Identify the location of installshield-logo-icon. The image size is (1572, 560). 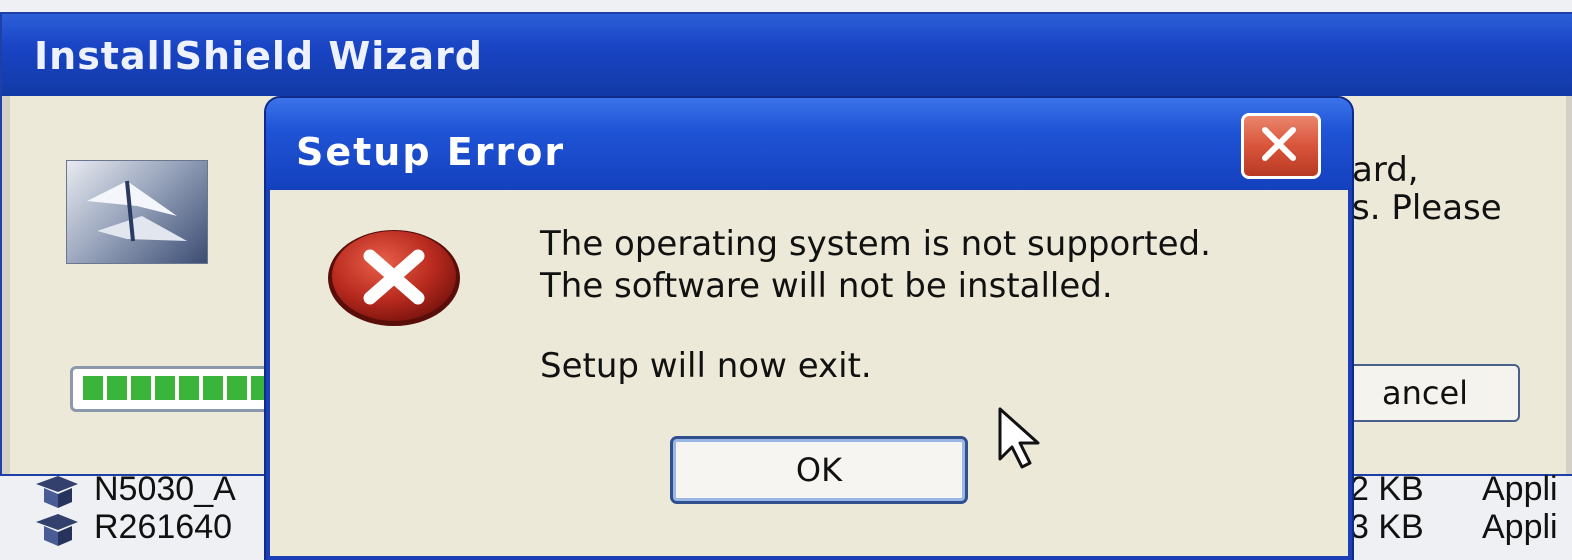
(137, 212).